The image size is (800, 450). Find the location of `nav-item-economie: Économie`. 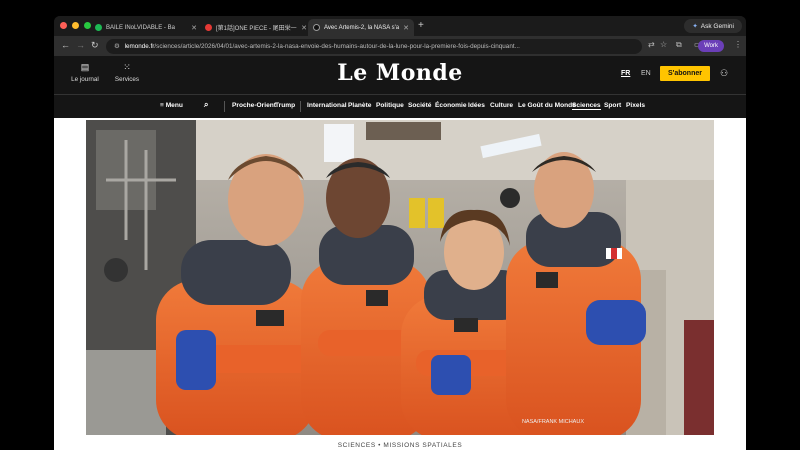

nav-item-economie: Économie is located at coordinates (451, 105).